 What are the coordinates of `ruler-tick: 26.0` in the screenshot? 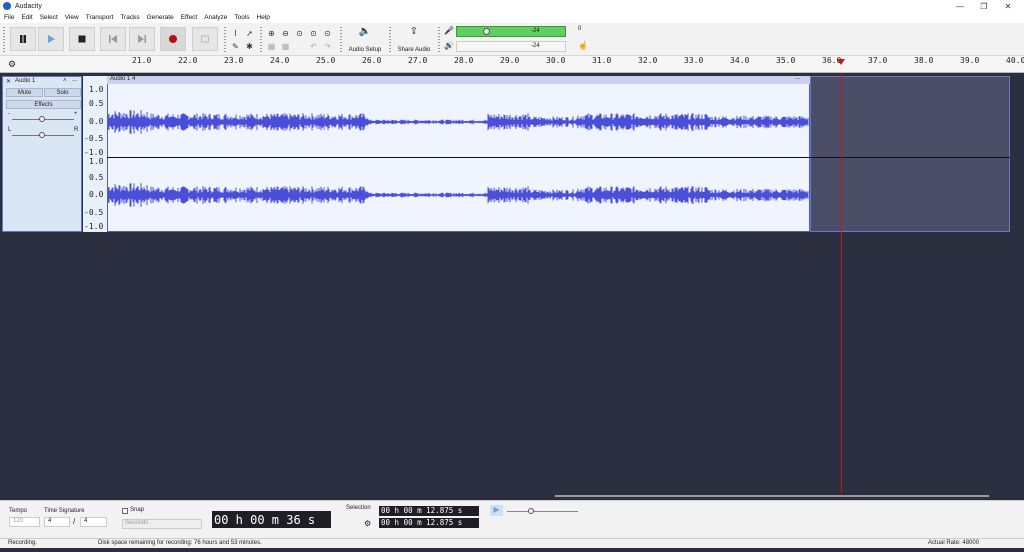 It's located at (372, 60).